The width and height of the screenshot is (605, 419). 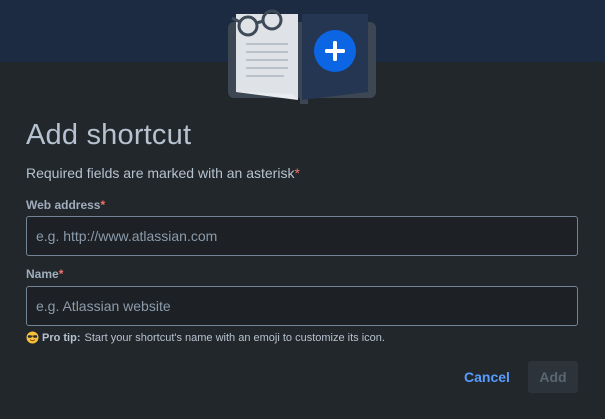 What do you see at coordinates (61, 274) in the screenshot?
I see `name-required-asterisk: *` at bounding box center [61, 274].